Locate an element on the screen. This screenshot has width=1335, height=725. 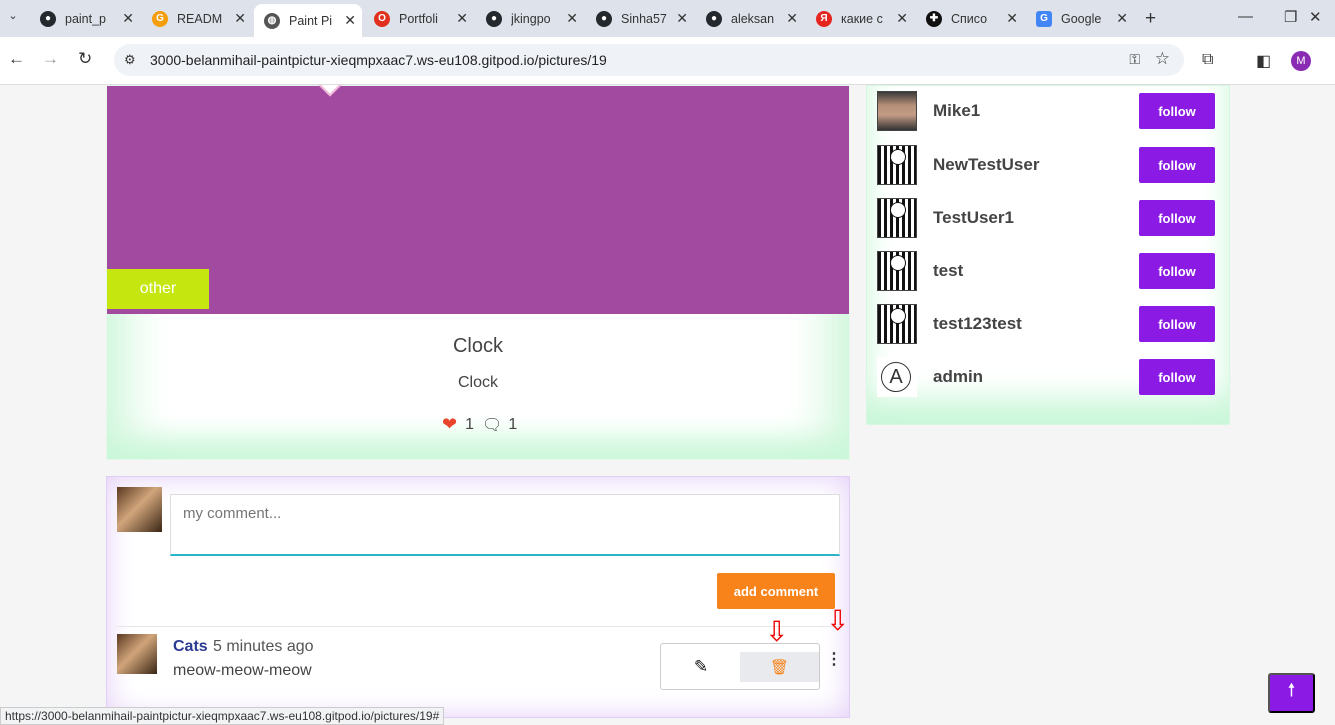
comment-text: meow-meow-meow is located at coordinates (242, 670).